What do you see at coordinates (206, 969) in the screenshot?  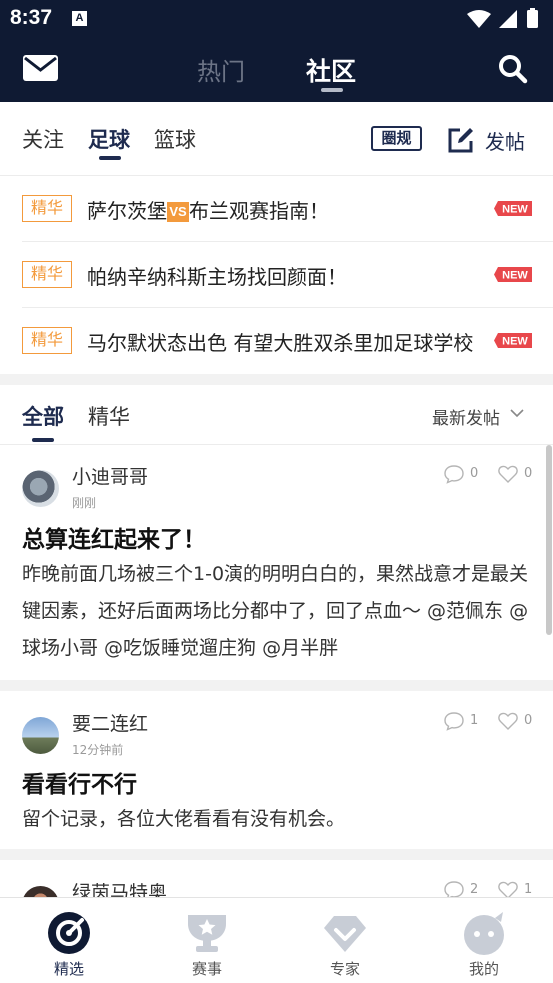 I see `nav-matches-label: 赛事` at bounding box center [206, 969].